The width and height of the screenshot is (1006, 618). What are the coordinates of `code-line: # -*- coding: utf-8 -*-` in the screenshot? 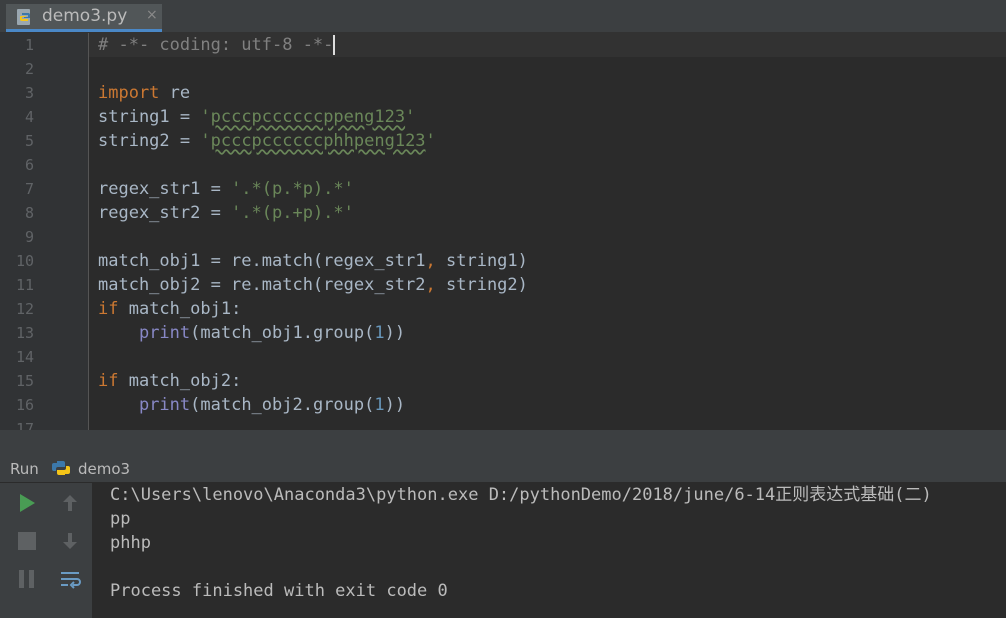 It's located at (217, 45).